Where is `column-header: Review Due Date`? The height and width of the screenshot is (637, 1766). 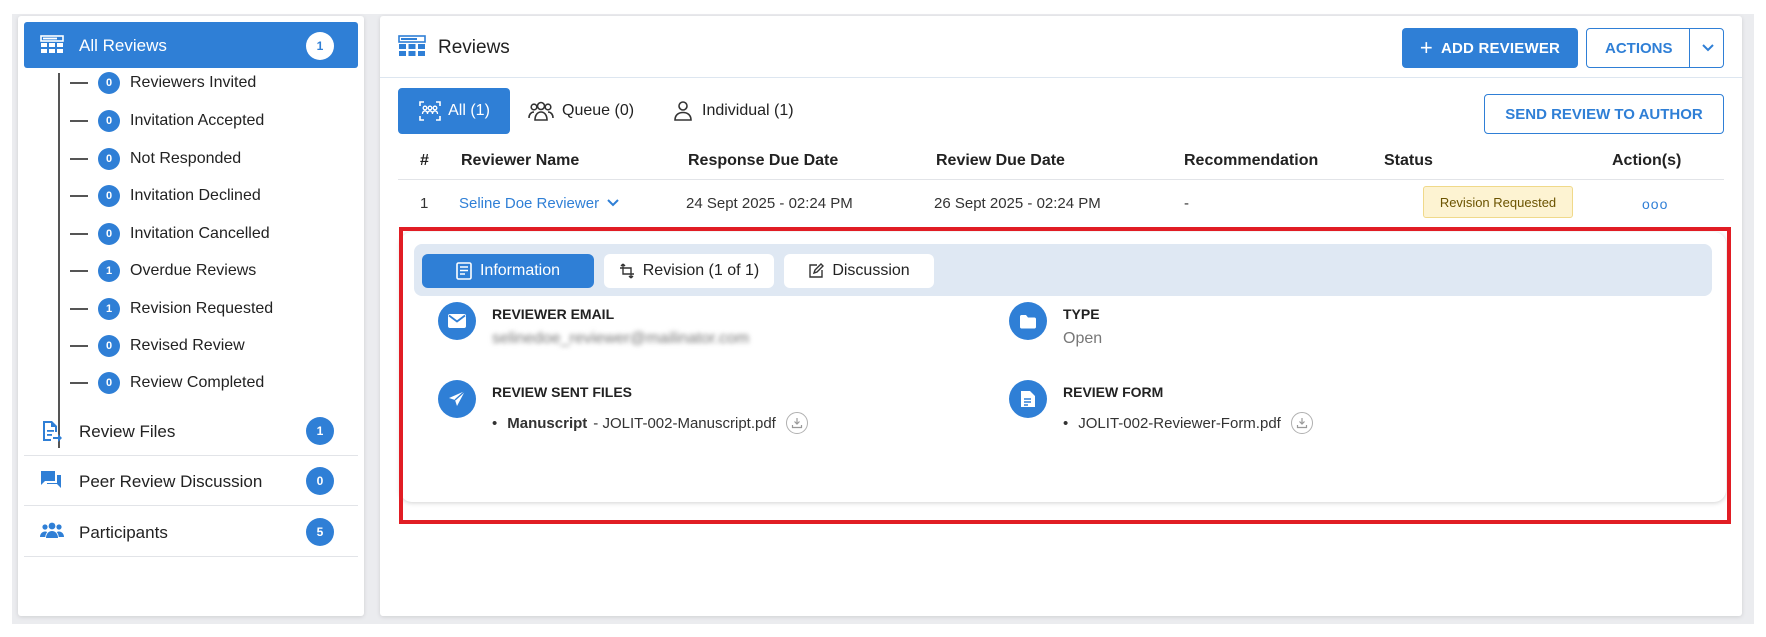 column-header: Review Due Date is located at coordinates (1000, 161).